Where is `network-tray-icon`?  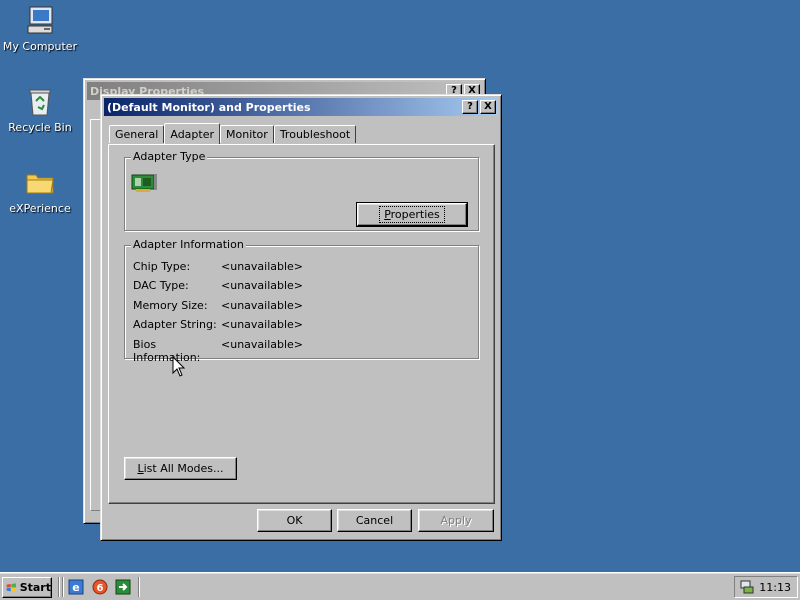
network-tray-icon is located at coordinates (747, 588).